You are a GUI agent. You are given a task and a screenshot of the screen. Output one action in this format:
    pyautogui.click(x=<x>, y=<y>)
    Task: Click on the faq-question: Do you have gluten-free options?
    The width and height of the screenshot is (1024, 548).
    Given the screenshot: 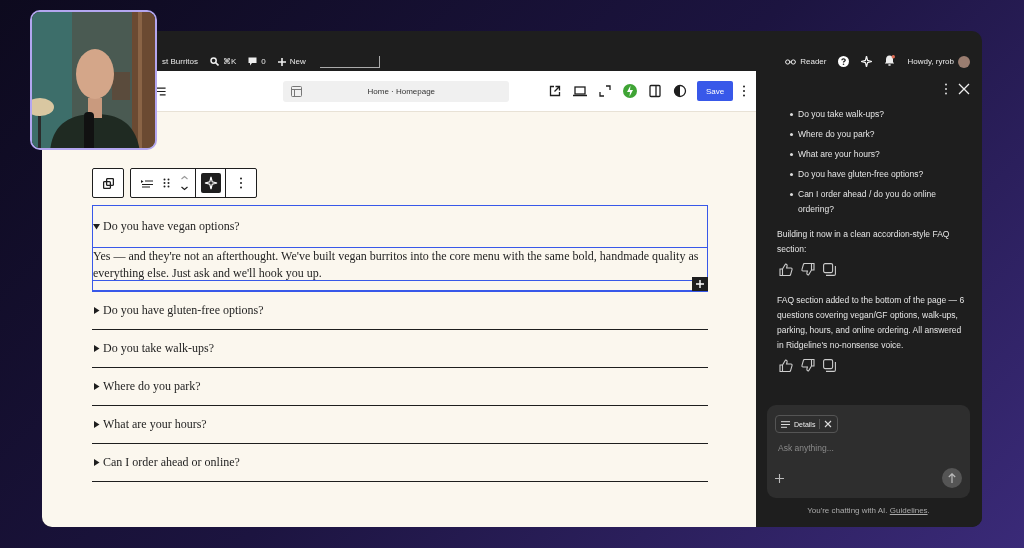 What is the action you would take?
    pyautogui.click(x=183, y=310)
    